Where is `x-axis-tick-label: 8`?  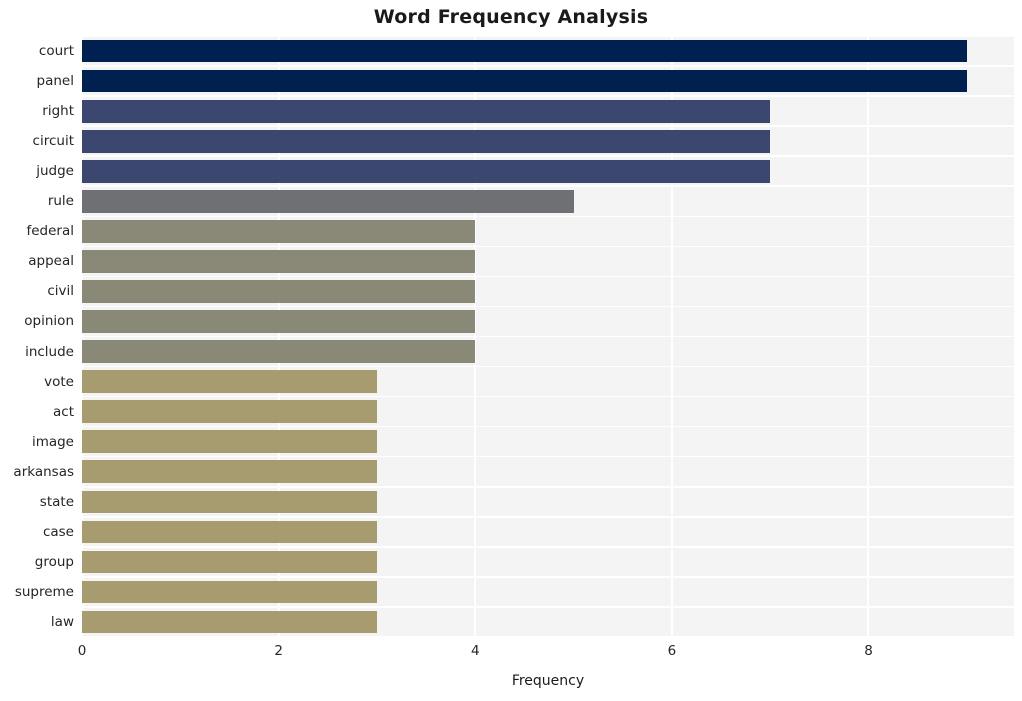
x-axis-tick-label: 8 is located at coordinates (868, 651).